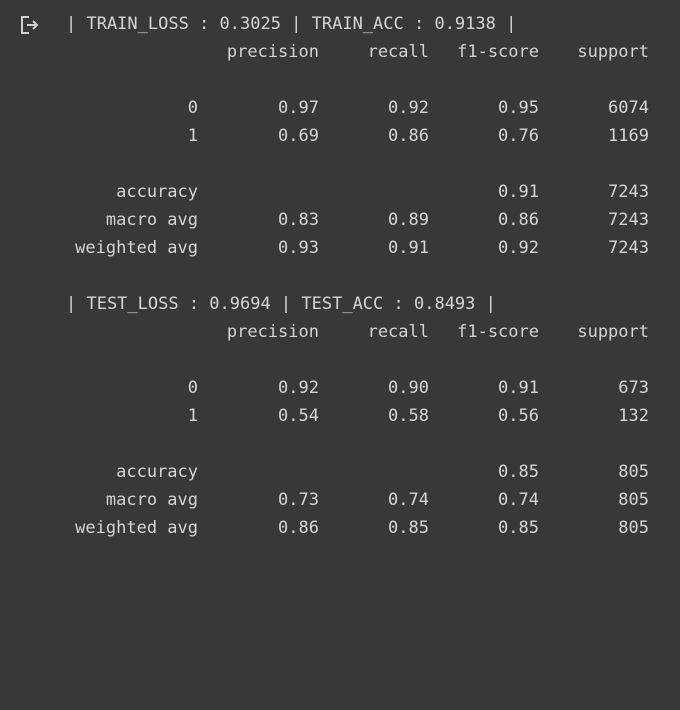  What do you see at coordinates (298, 528) in the screenshot?
I see `precision-value: 0.86` at bounding box center [298, 528].